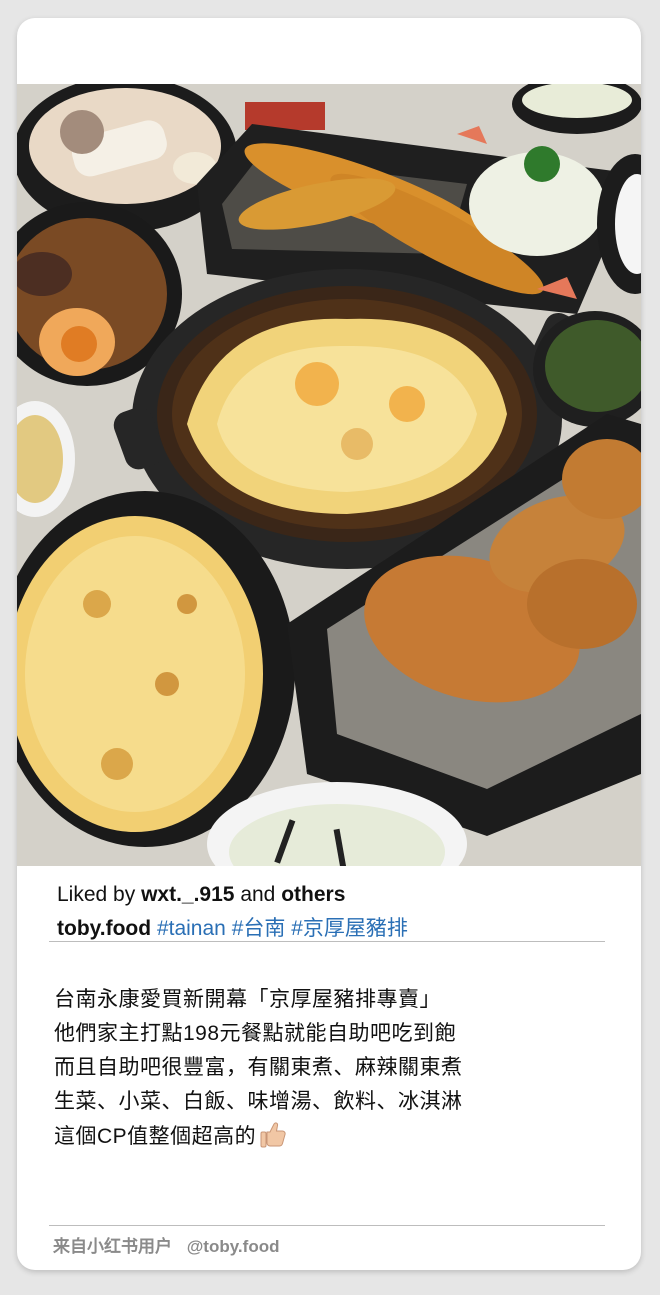  Describe the element at coordinates (259, 928) in the screenshot. I see `hashtag-tainan-zh: #台南` at that location.